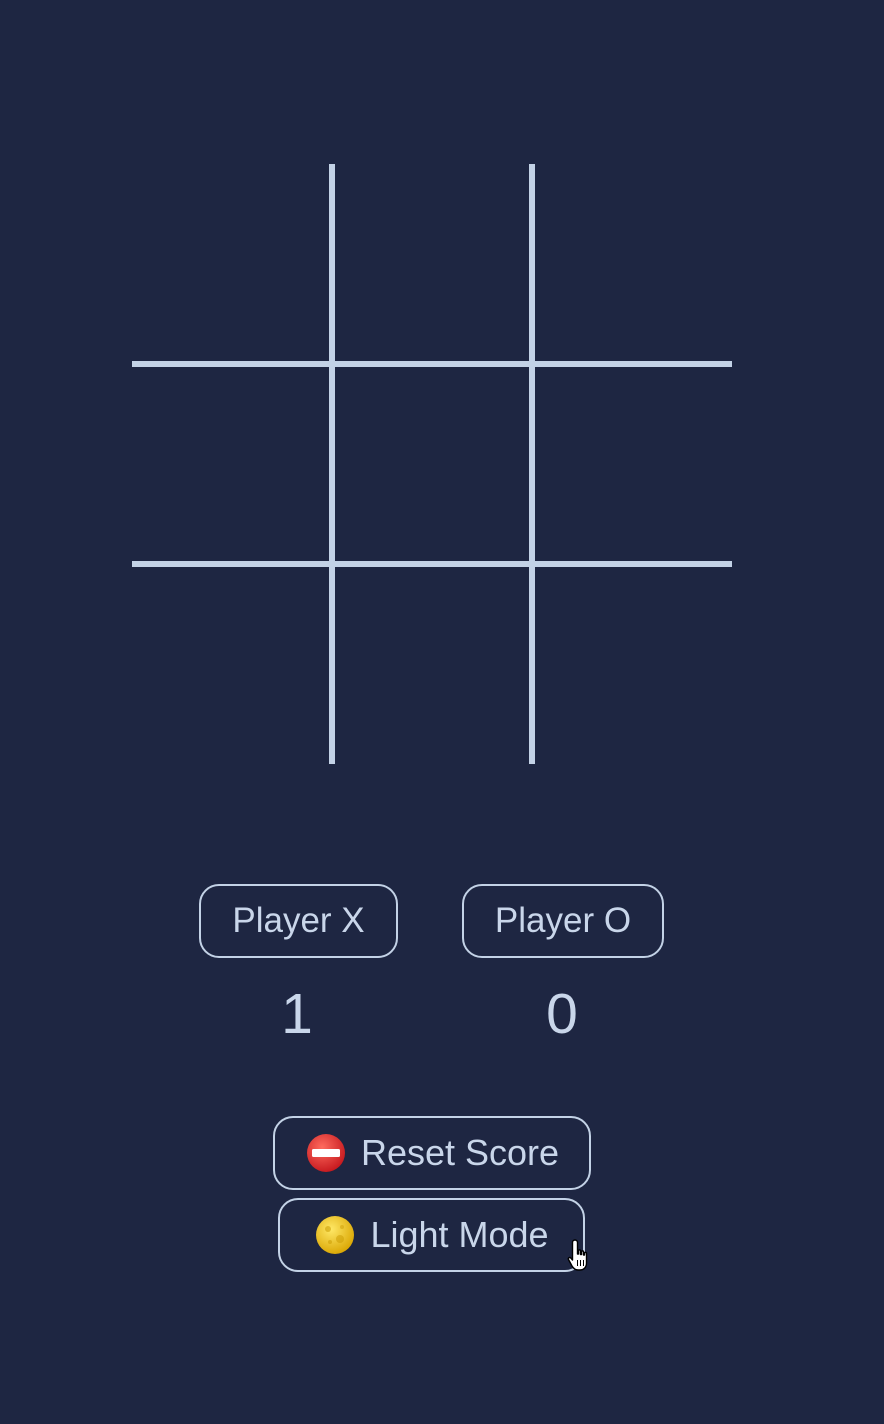  What do you see at coordinates (297, 1014) in the screenshot?
I see `player-x-score: 1` at bounding box center [297, 1014].